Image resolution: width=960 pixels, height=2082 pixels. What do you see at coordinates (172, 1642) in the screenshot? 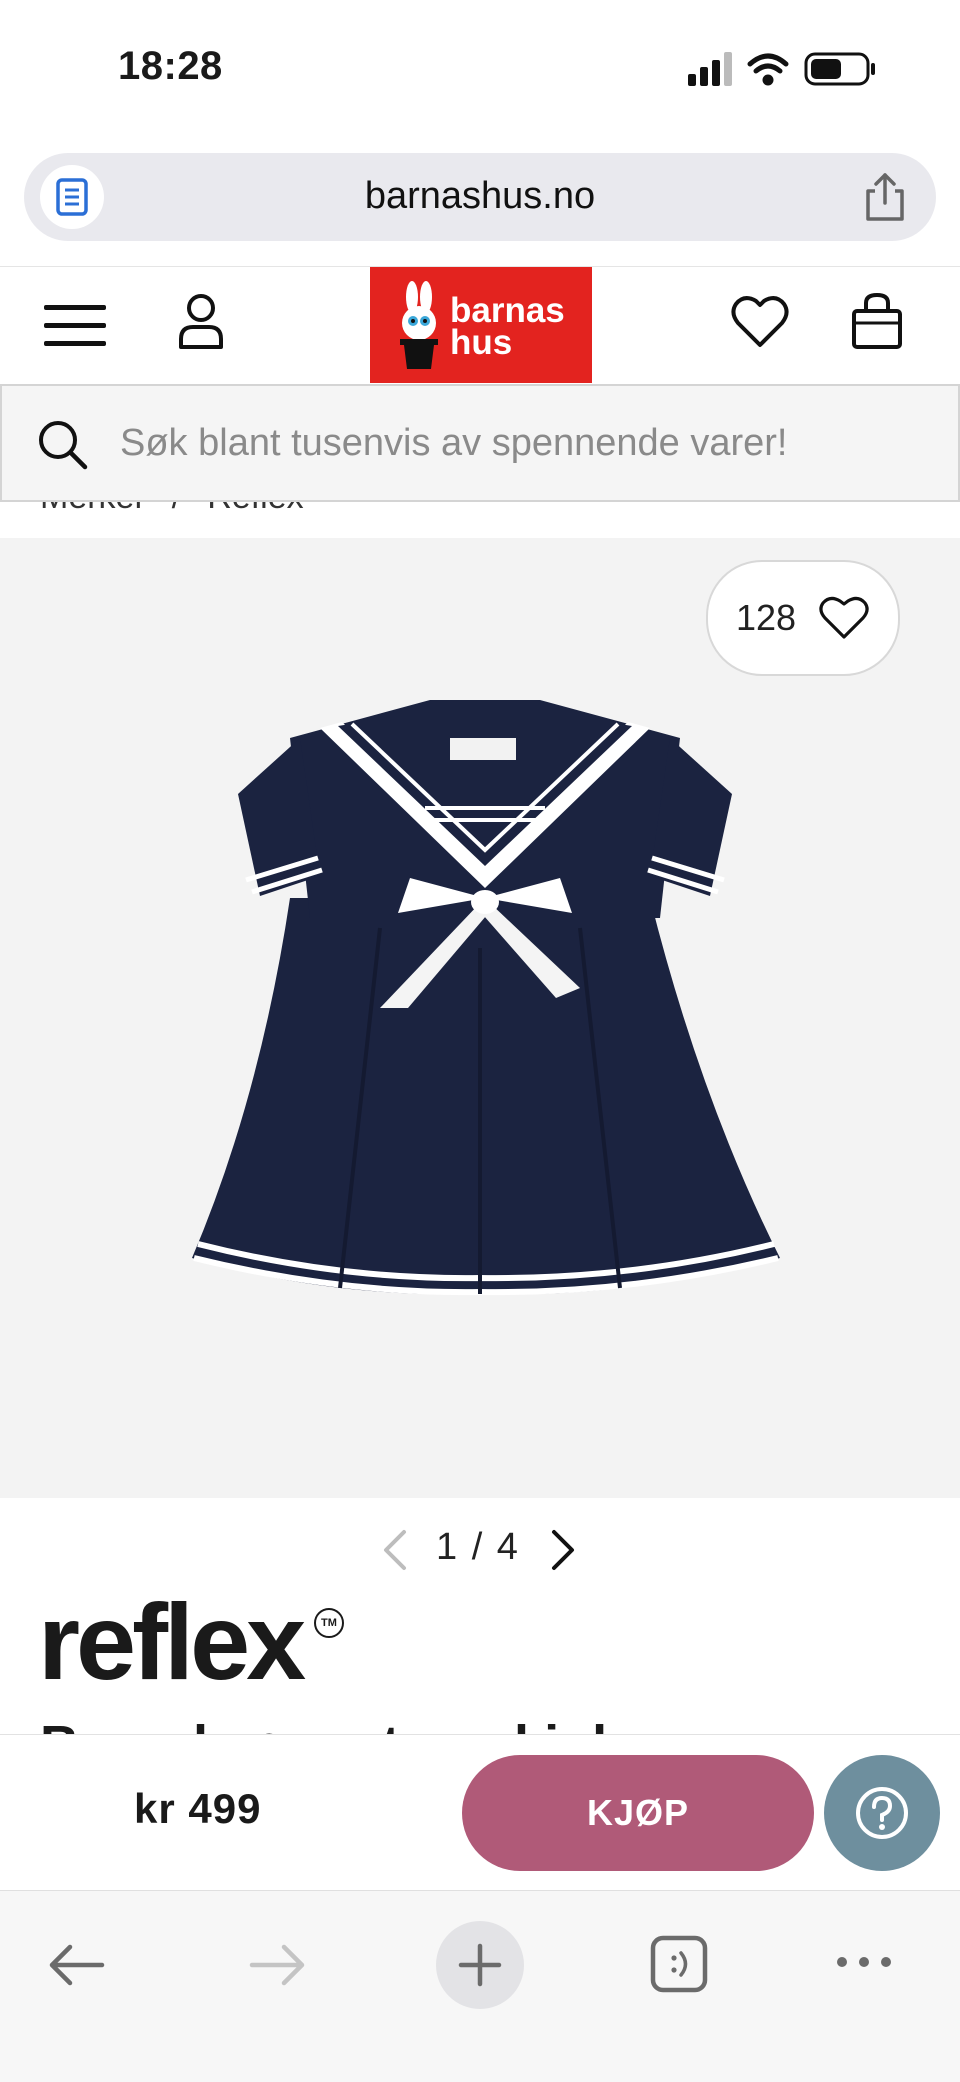
I see `brand-logo: reflex` at bounding box center [172, 1642].